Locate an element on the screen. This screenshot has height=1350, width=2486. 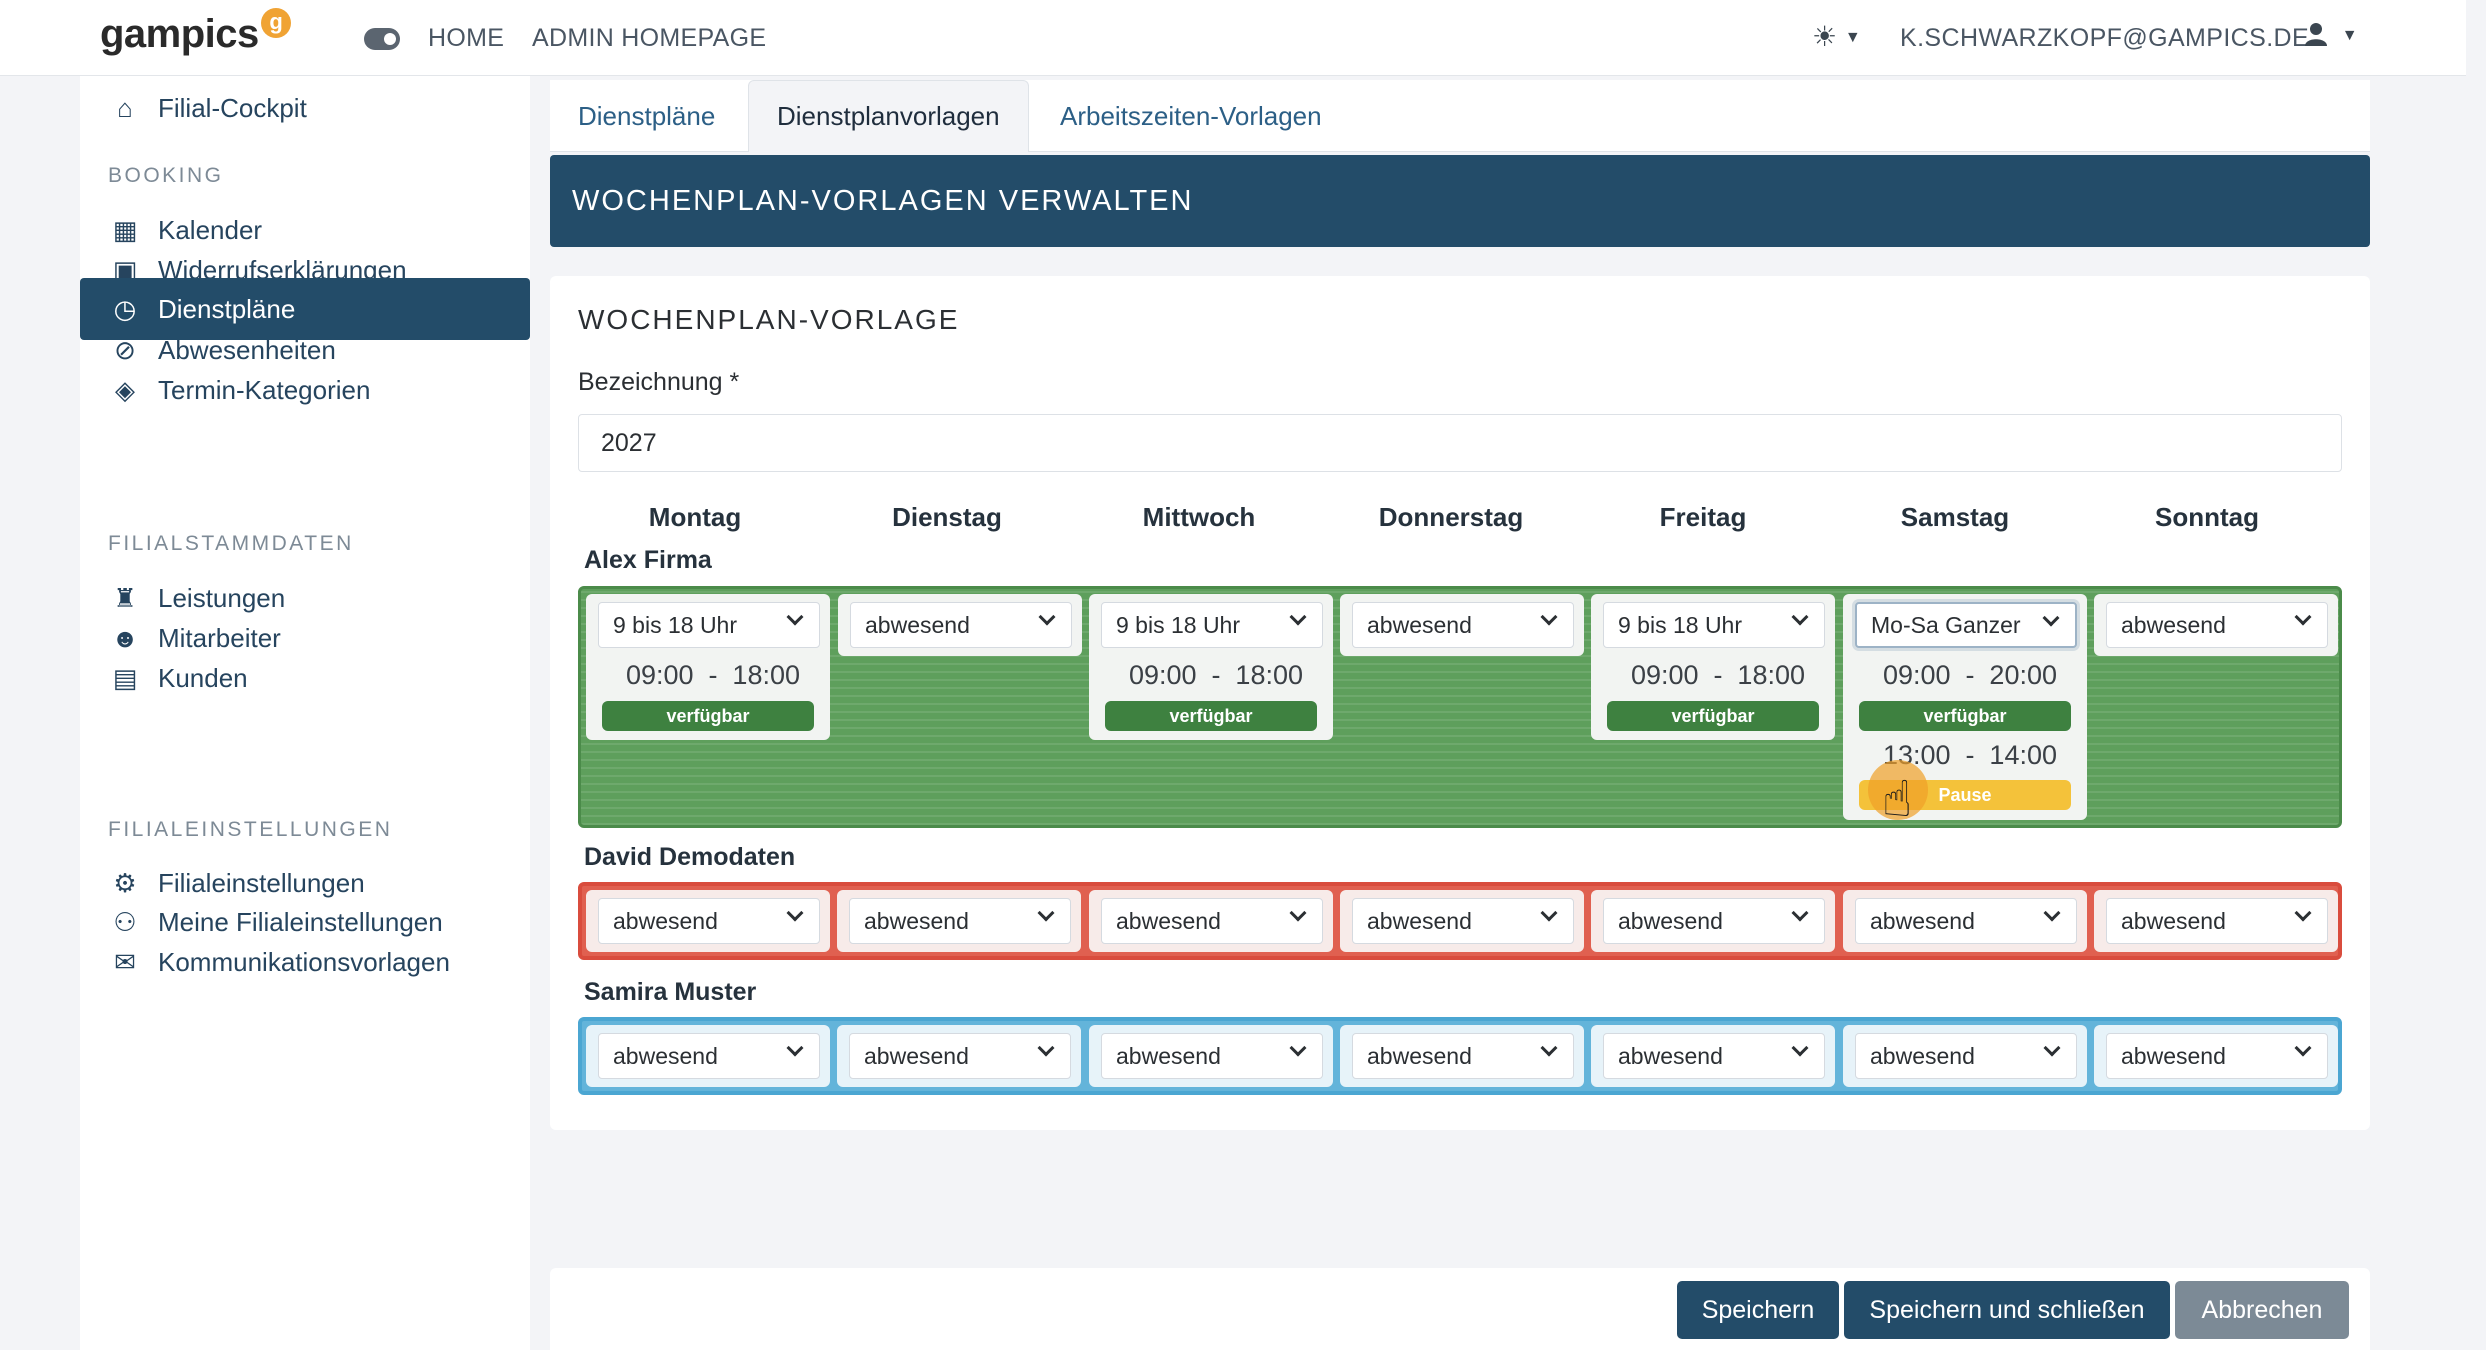
sidebar-section-booking: BOOKING is located at coordinates (166, 175).